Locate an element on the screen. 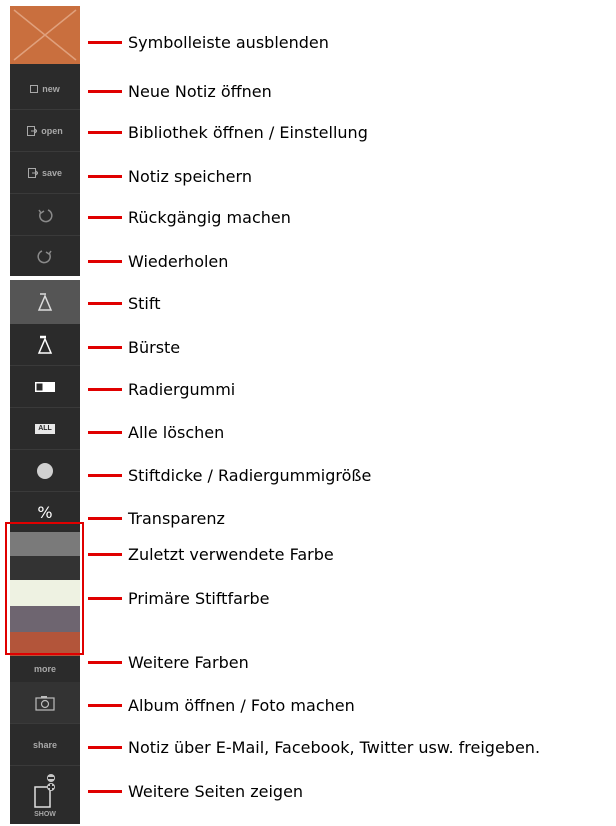 This screenshot has height=826, width=616. annotation-row: Alle löschen is located at coordinates (156, 432).